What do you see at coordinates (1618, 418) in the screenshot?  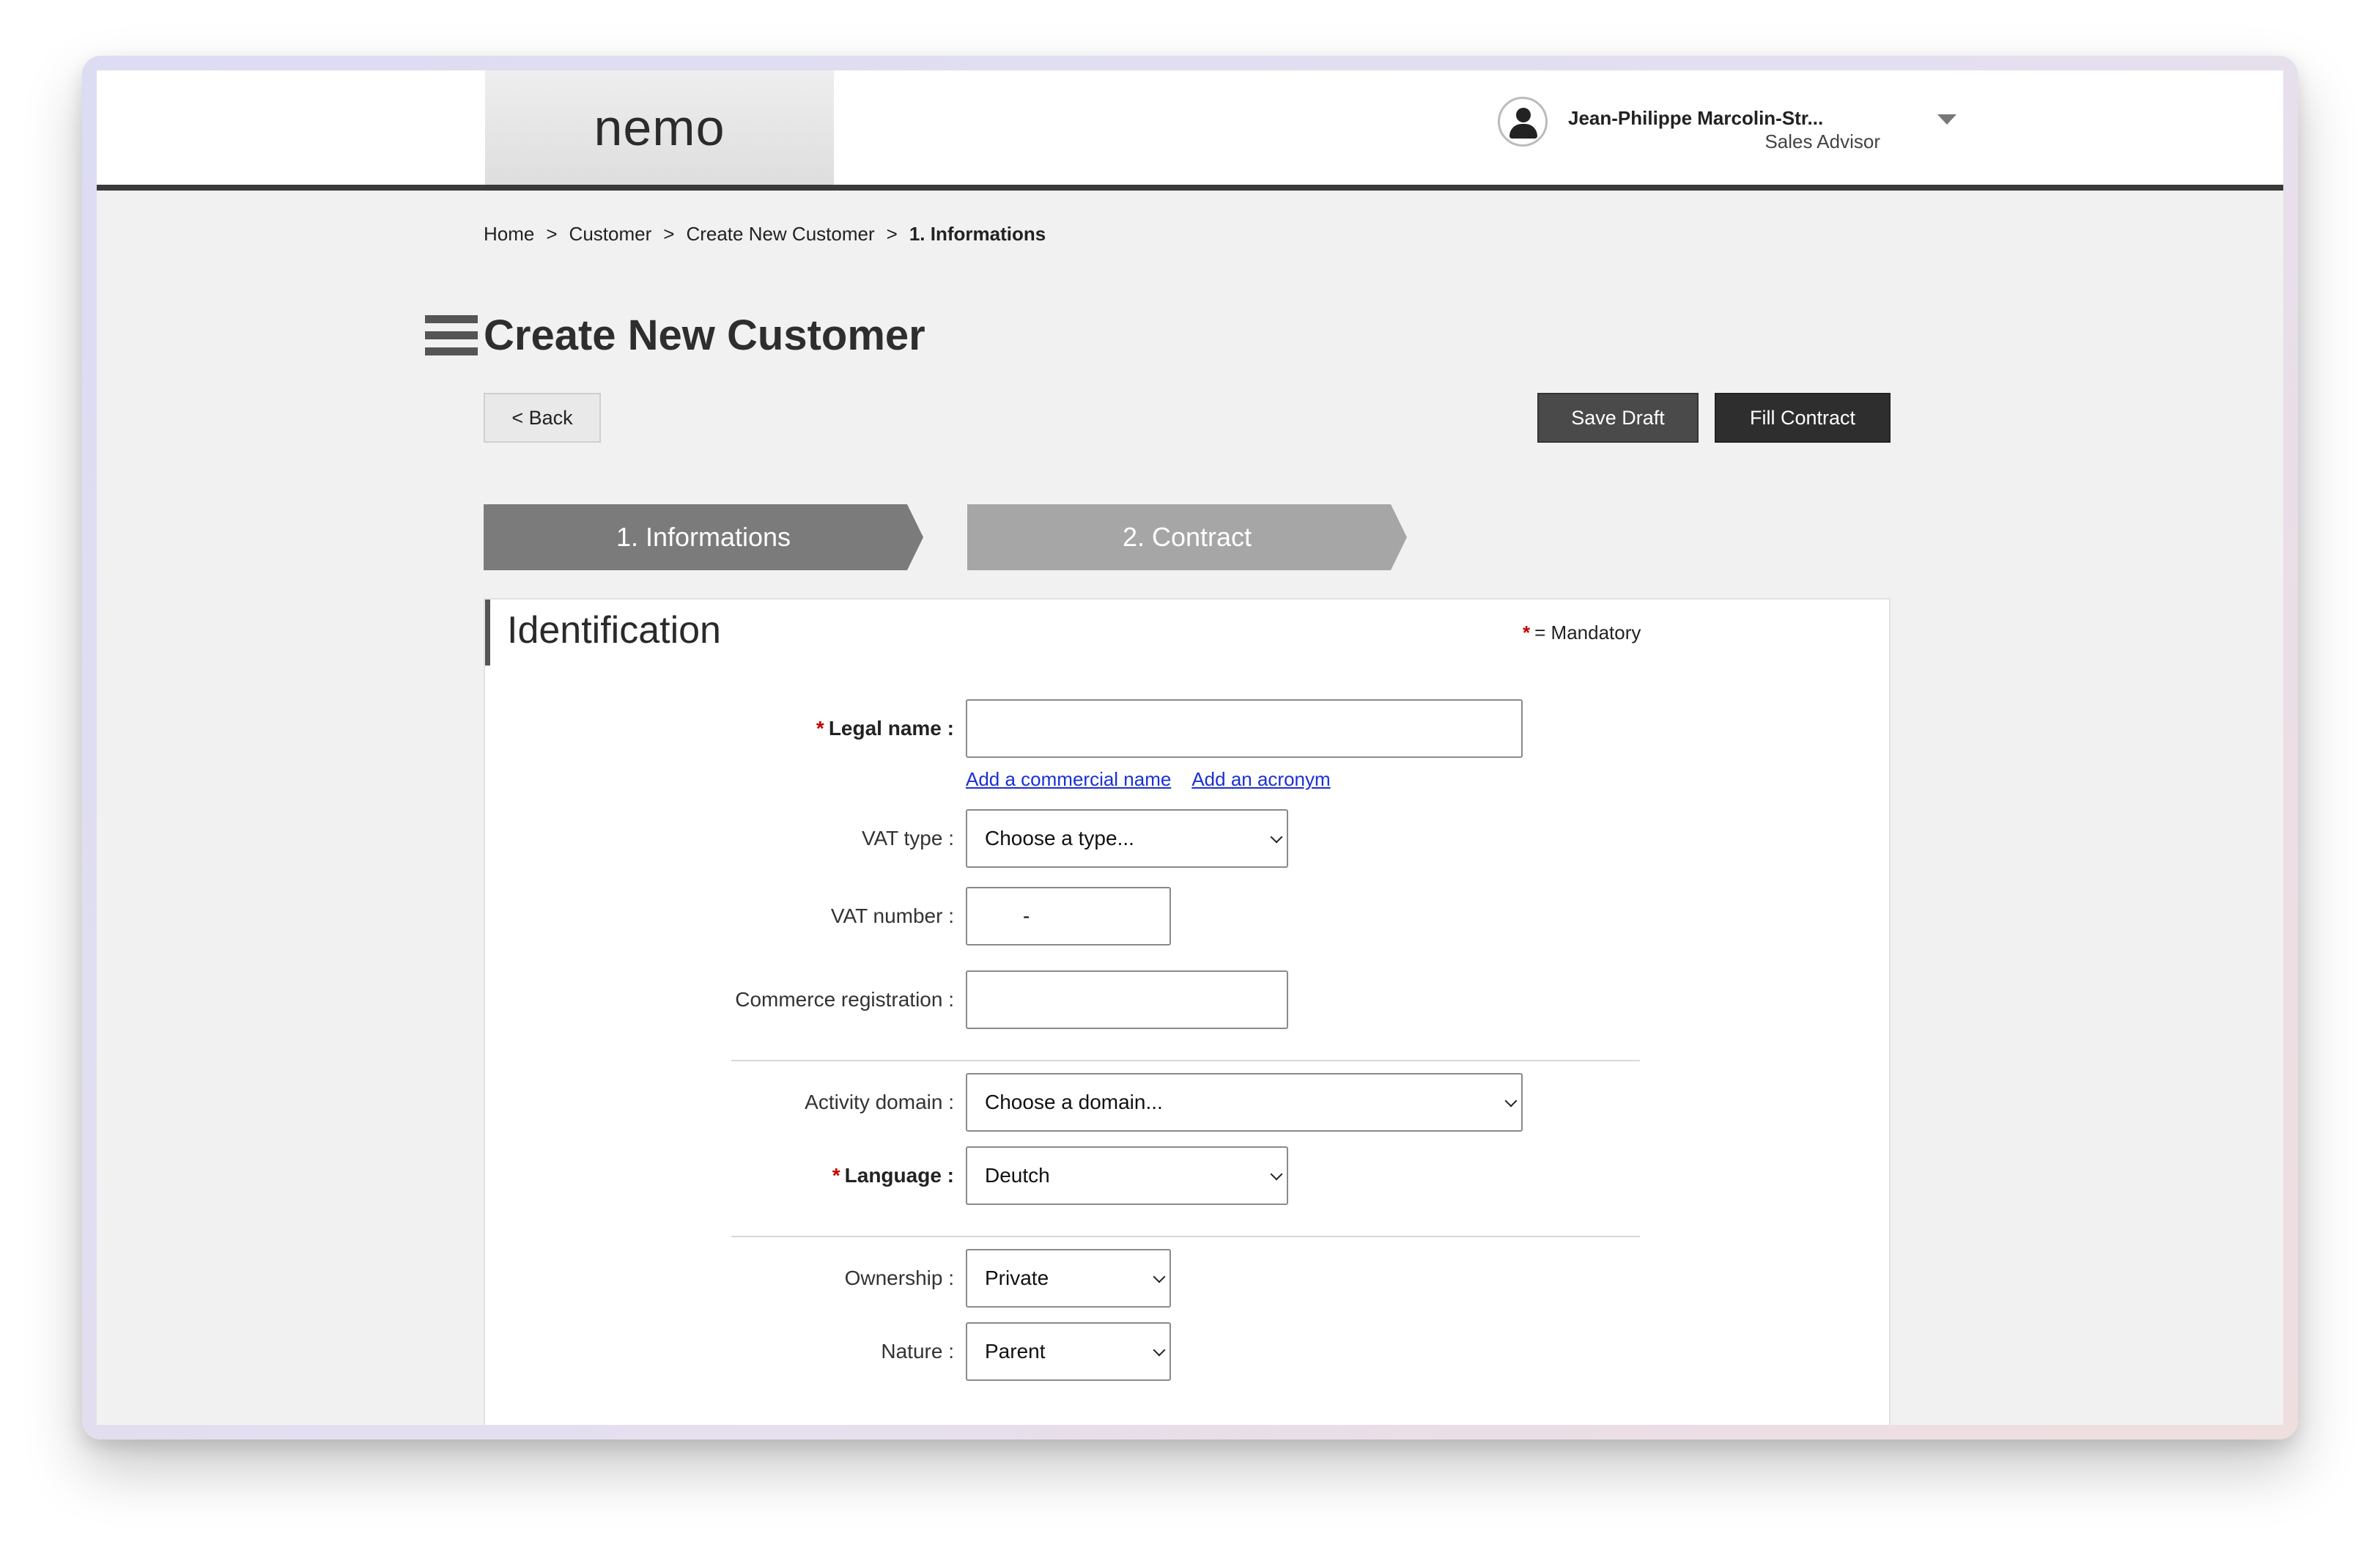 I see `save-draft-button: Save Draft` at bounding box center [1618, 418].